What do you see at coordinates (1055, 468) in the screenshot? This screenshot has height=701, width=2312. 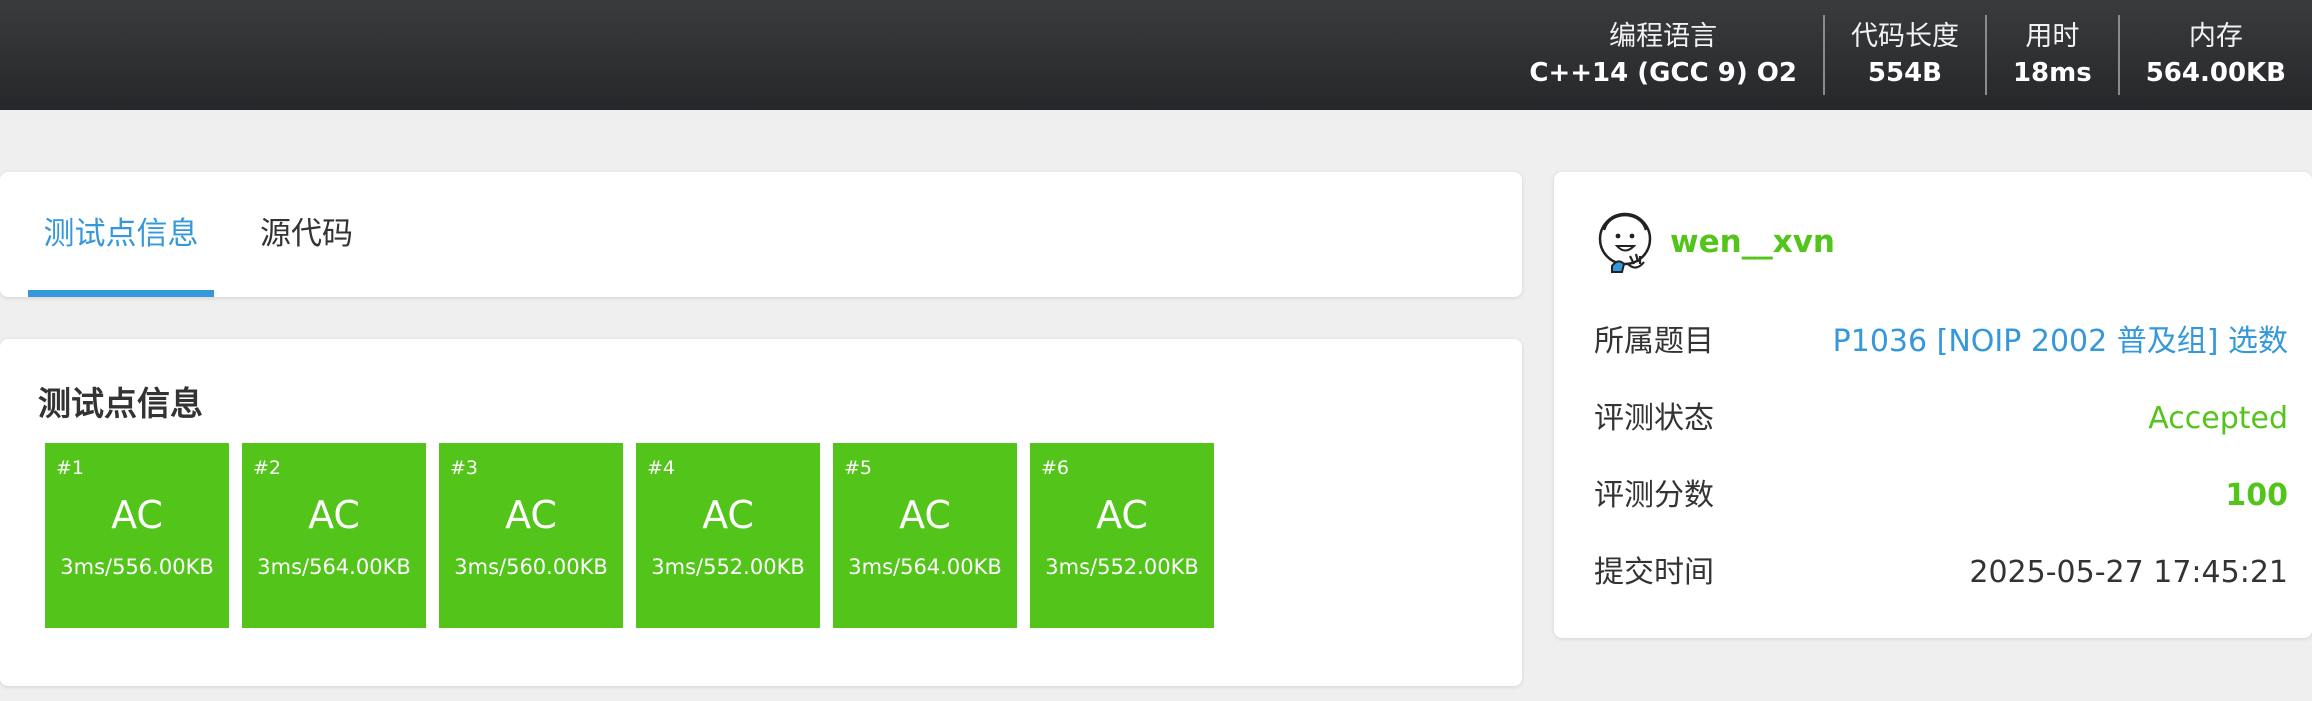 I see `test-case-number: #6` at bounding box center [1055, 468].